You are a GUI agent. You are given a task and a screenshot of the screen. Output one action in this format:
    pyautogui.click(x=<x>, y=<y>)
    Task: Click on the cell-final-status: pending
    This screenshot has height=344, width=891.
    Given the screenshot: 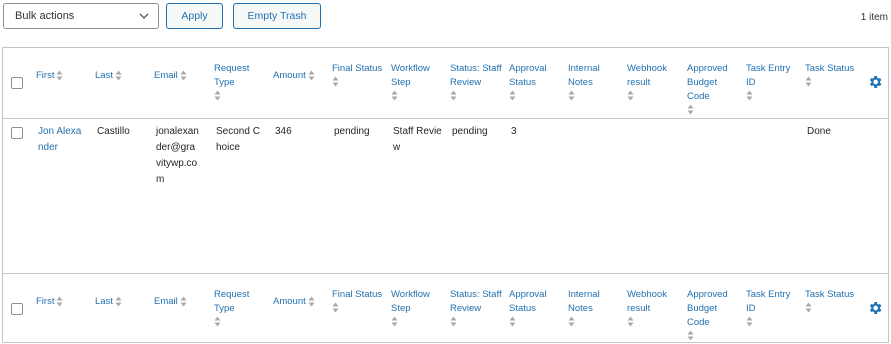 What is the action you would take?
    pyautogui.click(x=352, y=131)
    